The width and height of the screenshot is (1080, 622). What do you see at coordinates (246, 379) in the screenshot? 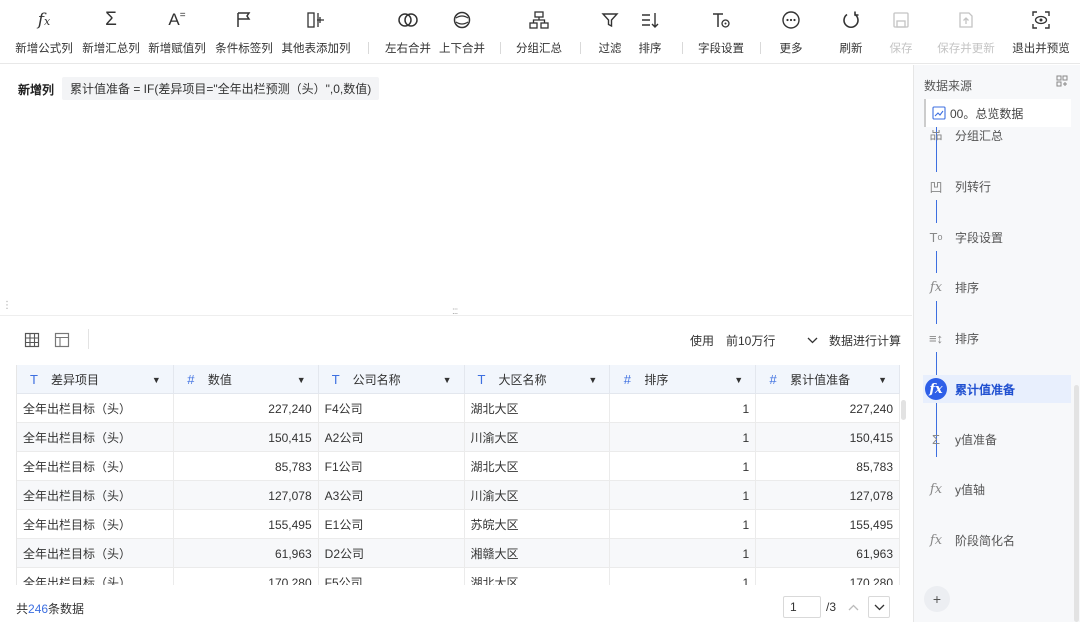
I see `column-header-value: # 数值 ▼` at bounding box center [246, 379].